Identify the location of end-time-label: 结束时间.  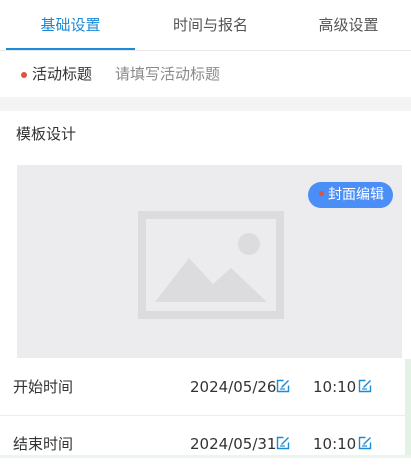
(43, 444).